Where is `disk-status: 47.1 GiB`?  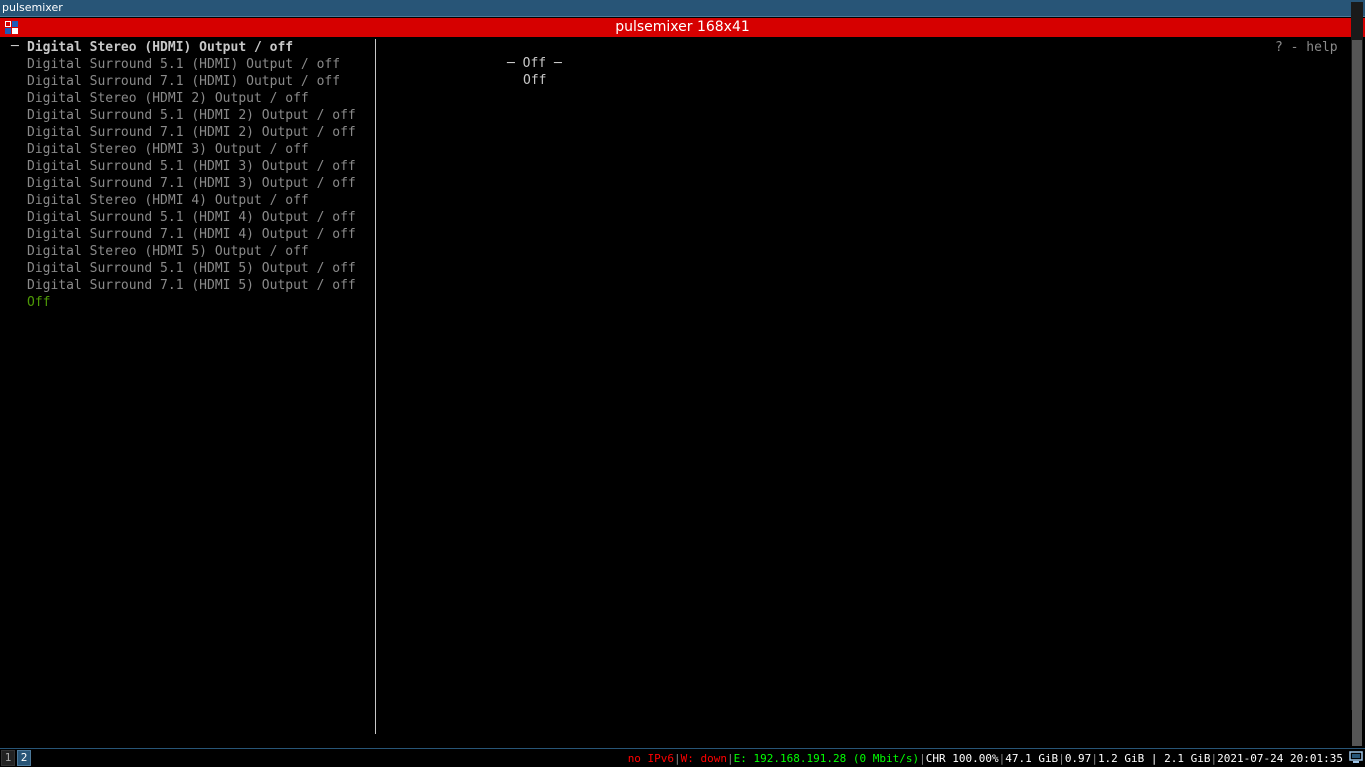 disk-status: 47.1 GiB is located at coordinates (1032, 758).